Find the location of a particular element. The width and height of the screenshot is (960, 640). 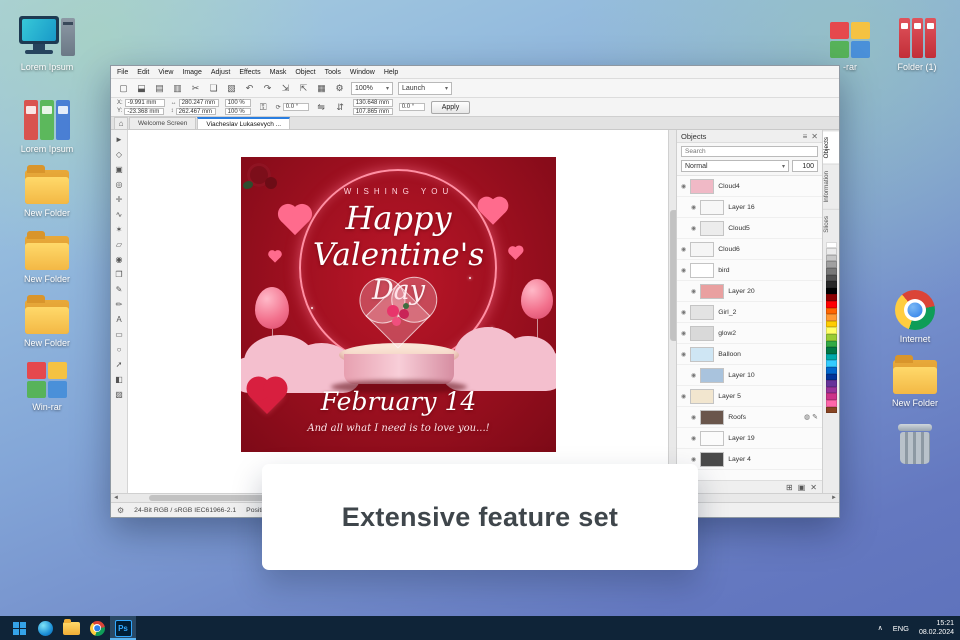

layer-row: ◉ Girl_2 ◍✎ is located at coordinates (749, 312).